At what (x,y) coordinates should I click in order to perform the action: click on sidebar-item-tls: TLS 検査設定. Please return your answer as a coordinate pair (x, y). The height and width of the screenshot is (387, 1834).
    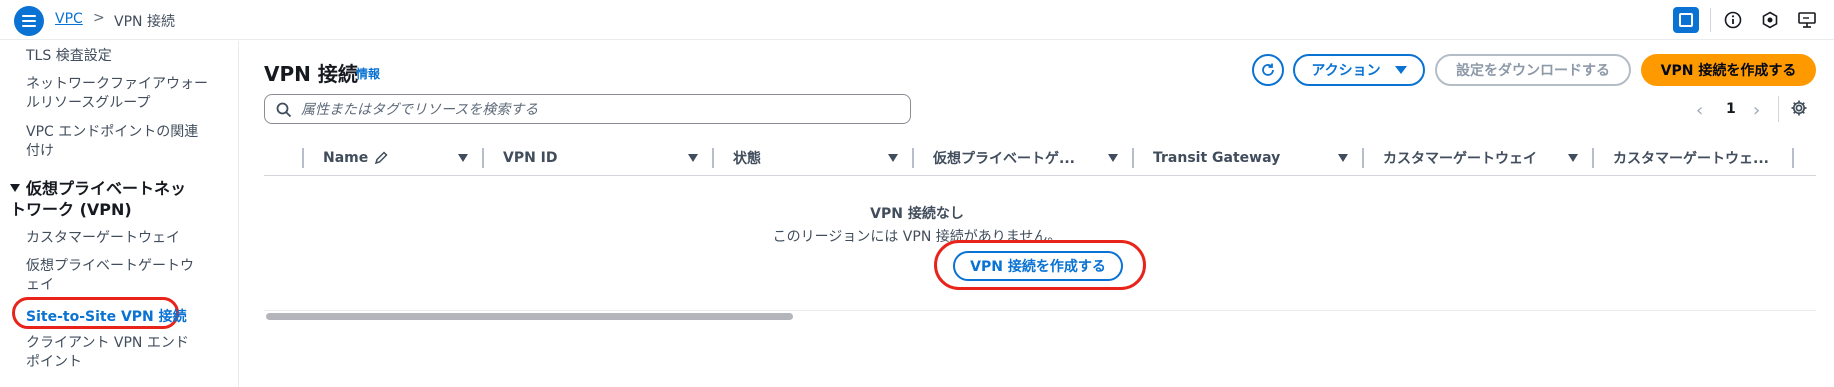
    Looking at the image, I should click on (126, 56).